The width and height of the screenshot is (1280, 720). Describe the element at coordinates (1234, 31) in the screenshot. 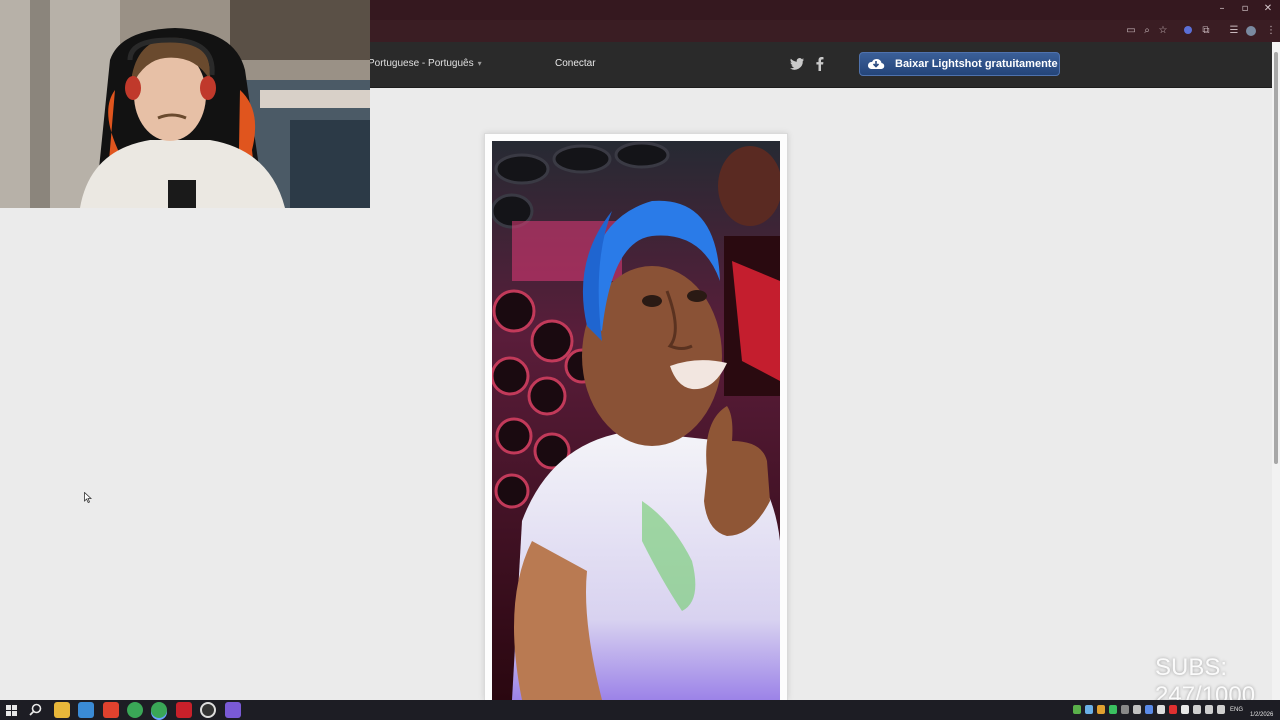

I see `menu-list-icon: ☰` at that location.